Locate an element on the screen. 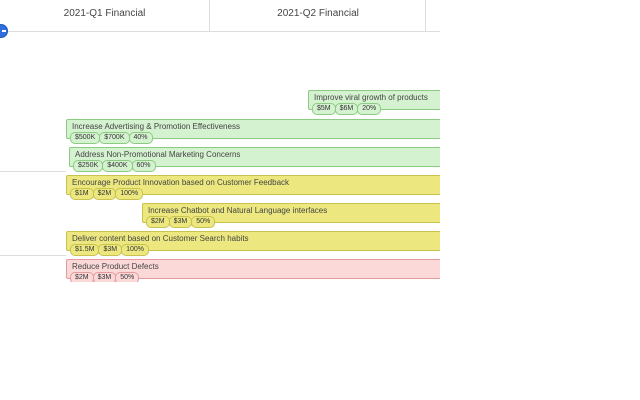 The width and height of the screenshot is (640, 400). initiative-metrics: $250K $400K 60% is located at coordinates (114, 166).